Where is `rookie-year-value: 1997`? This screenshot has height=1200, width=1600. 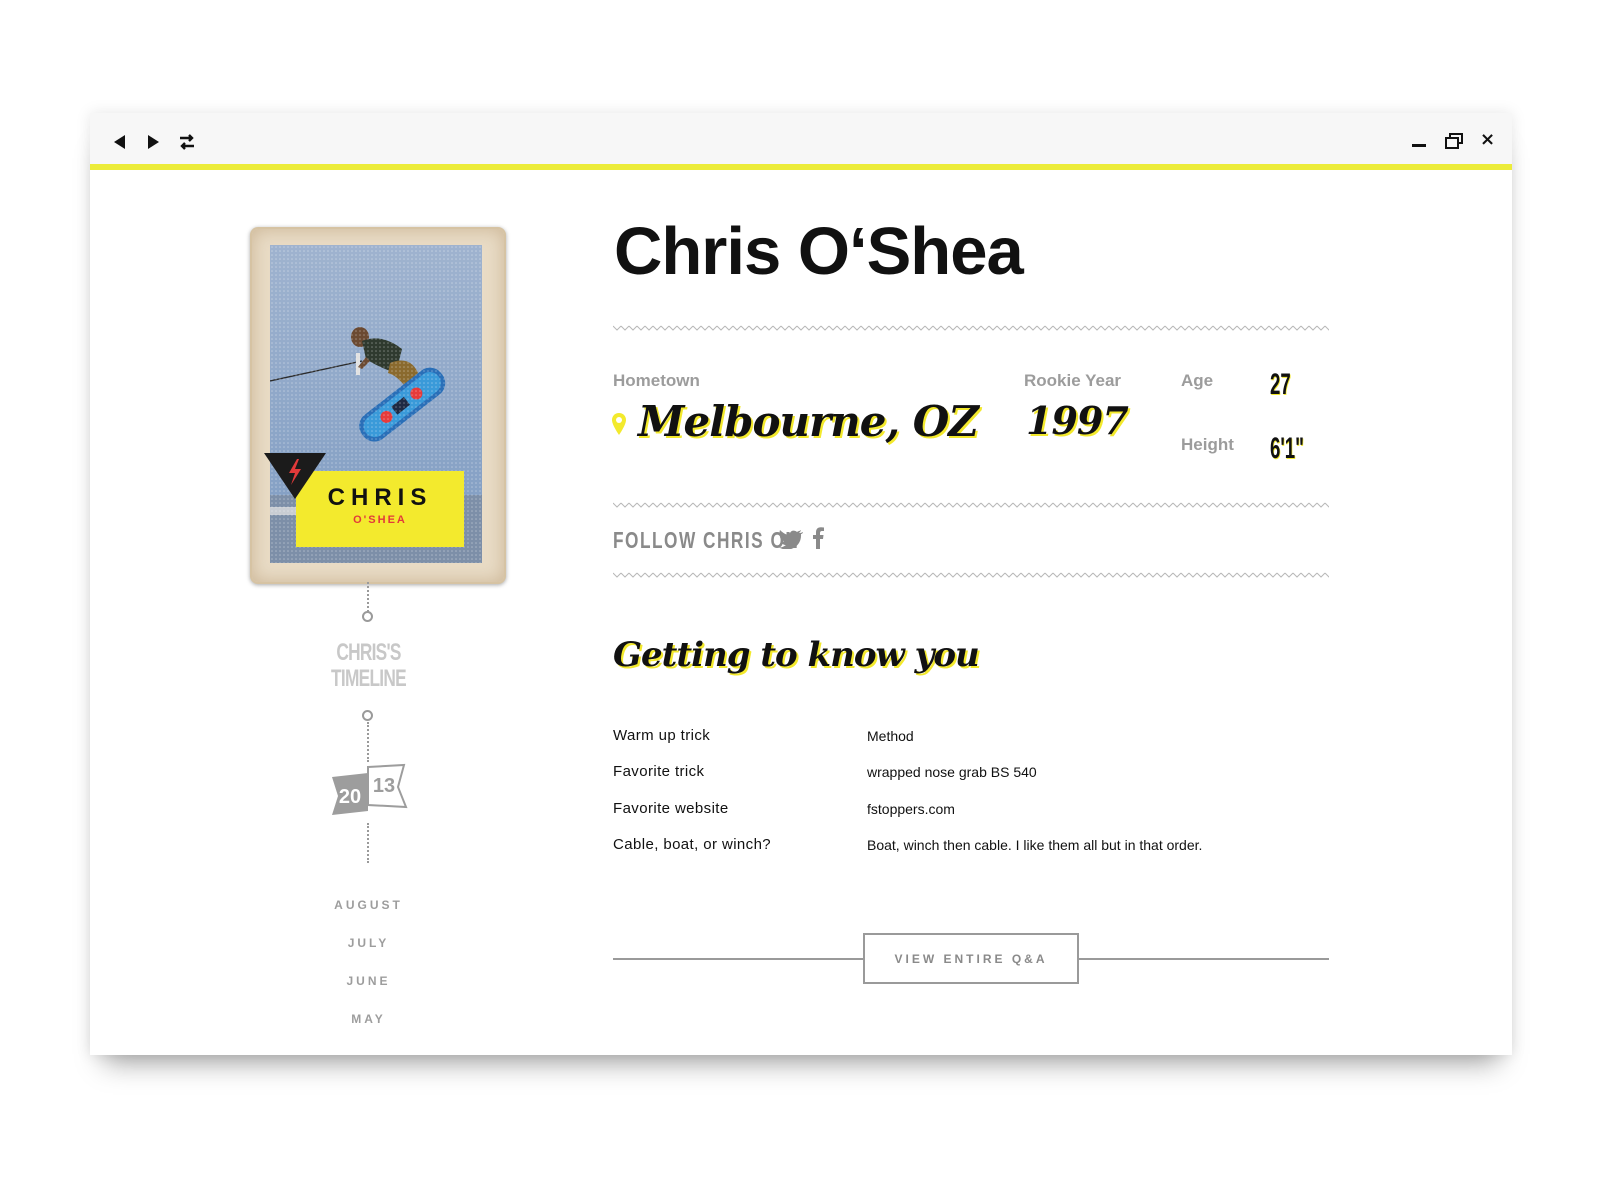 rookie-year-value: 1997 is located at coordinates (1077, 420).